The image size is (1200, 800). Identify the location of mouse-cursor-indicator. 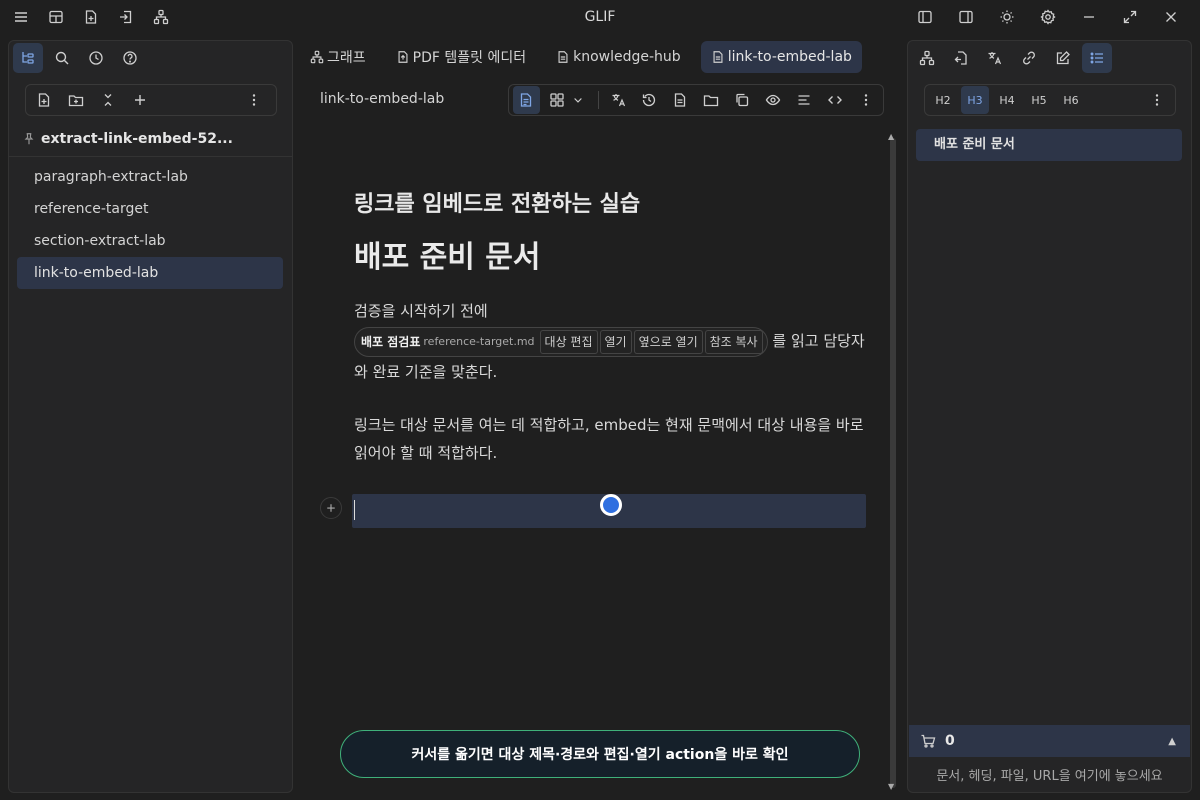
(611, 505).